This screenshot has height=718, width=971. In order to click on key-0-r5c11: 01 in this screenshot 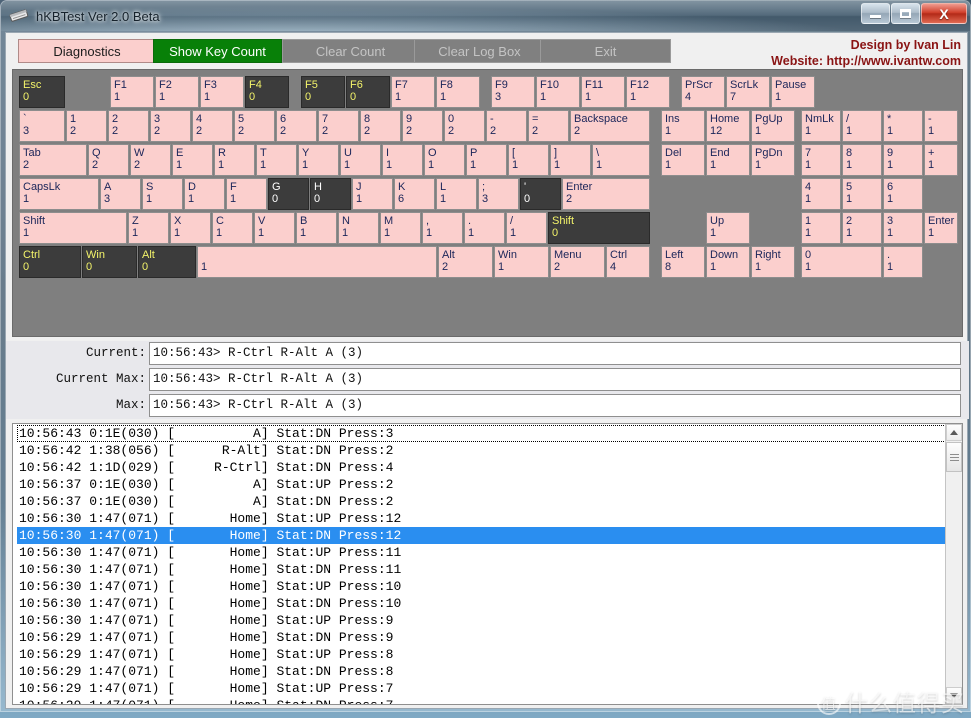, I will do `click(841, 262)`.